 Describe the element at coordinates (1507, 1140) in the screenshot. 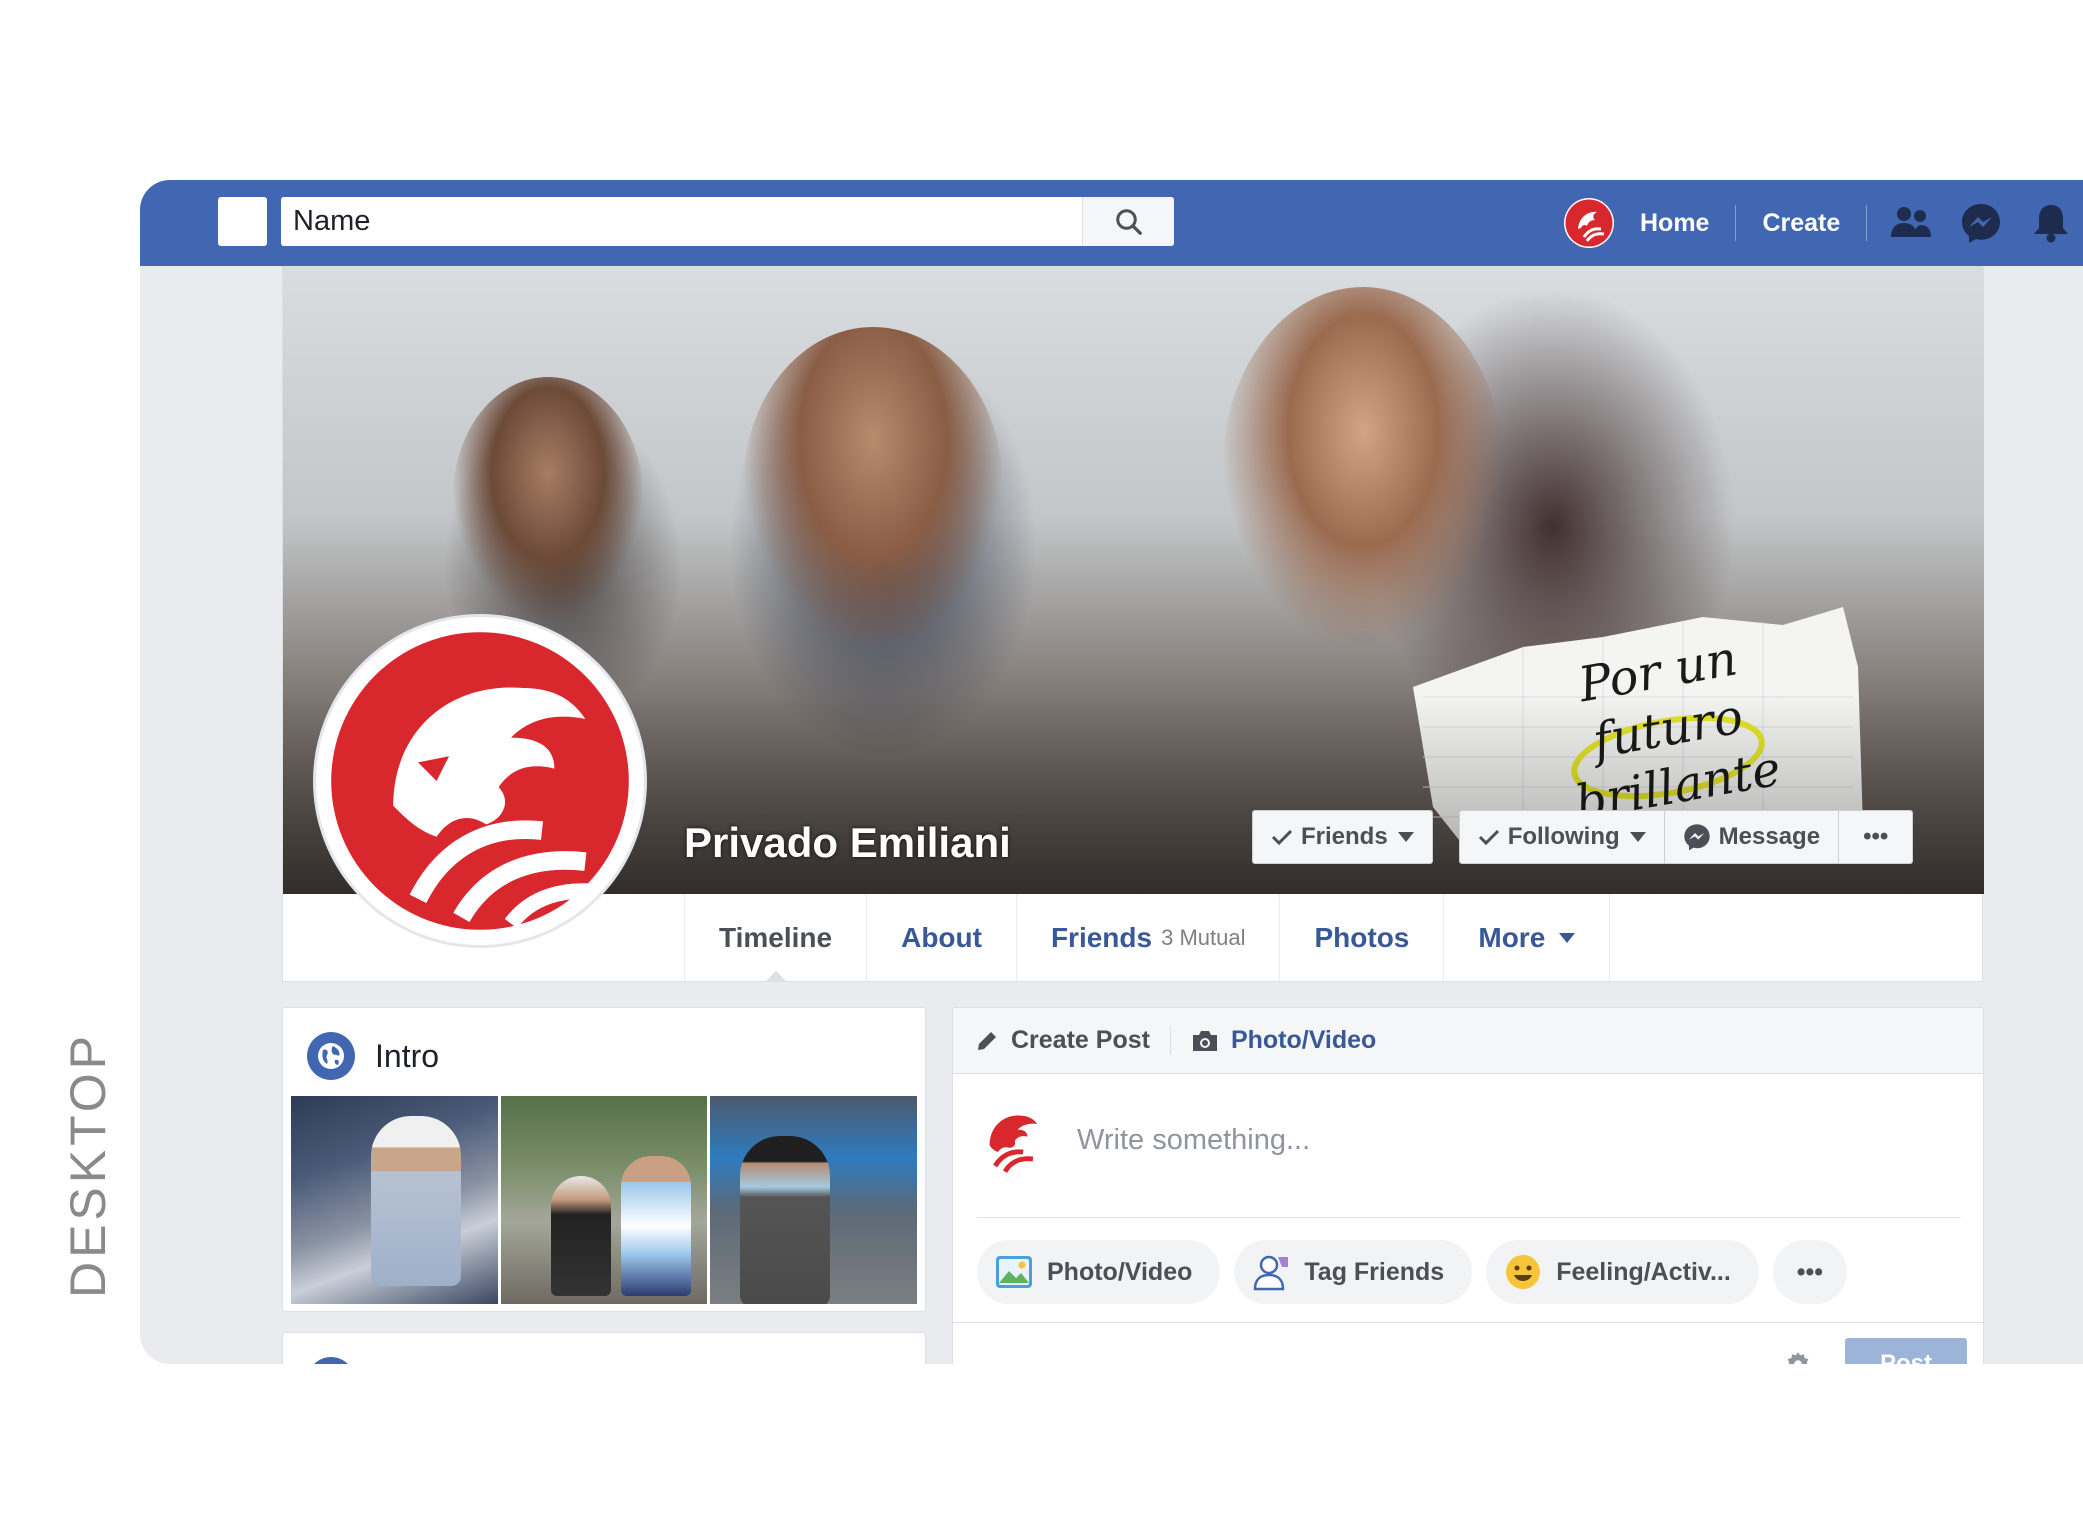

I see `post-text-input` at that location.